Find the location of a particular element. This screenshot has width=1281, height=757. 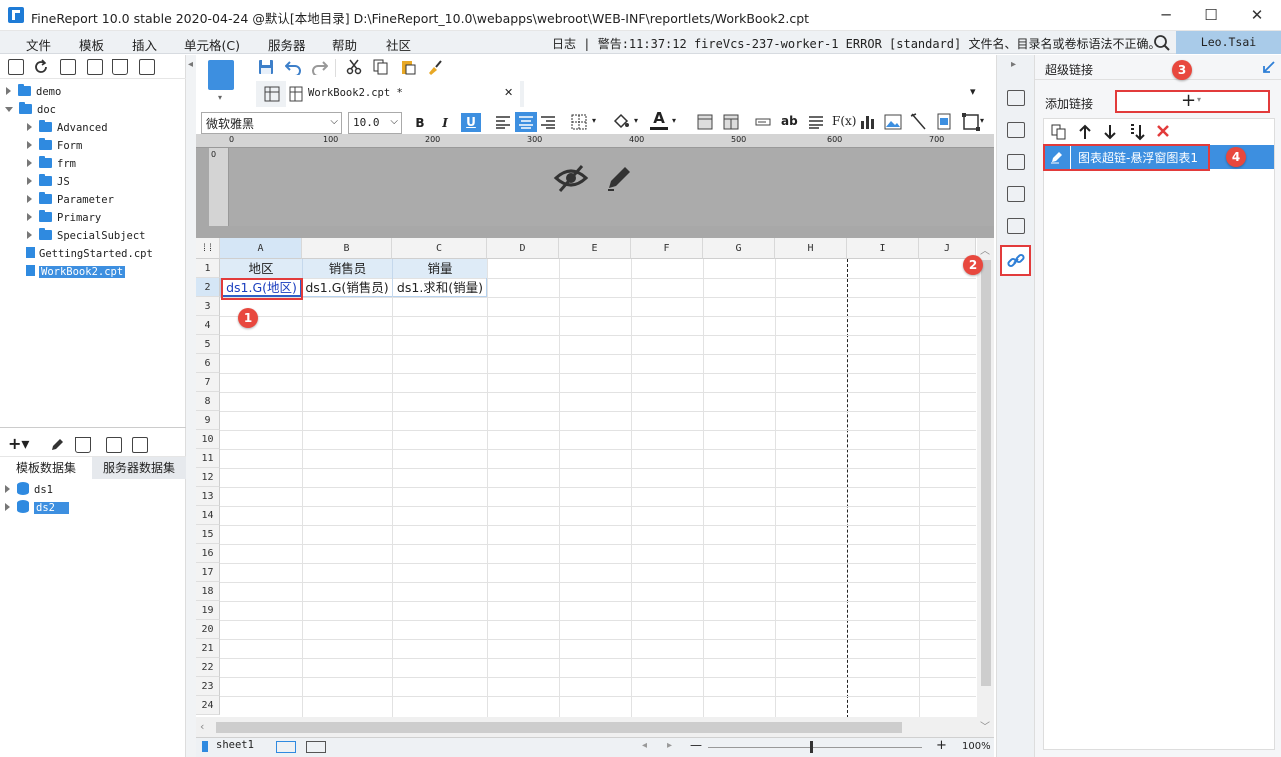

column-header: D is located at coordinates (523, 248).